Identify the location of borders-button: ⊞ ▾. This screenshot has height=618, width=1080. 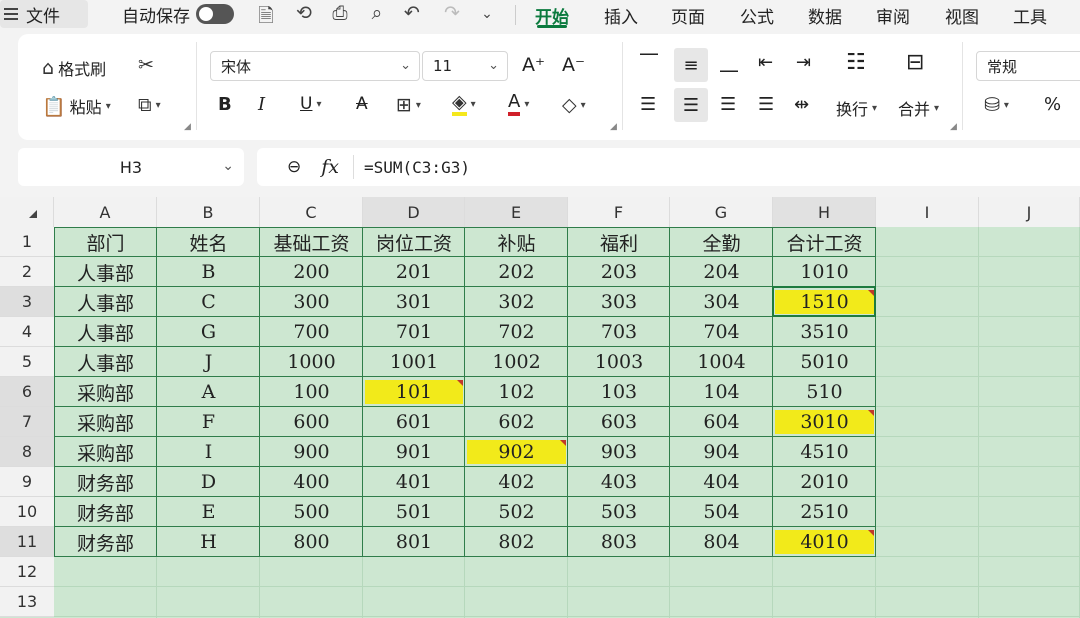
(408, 105).